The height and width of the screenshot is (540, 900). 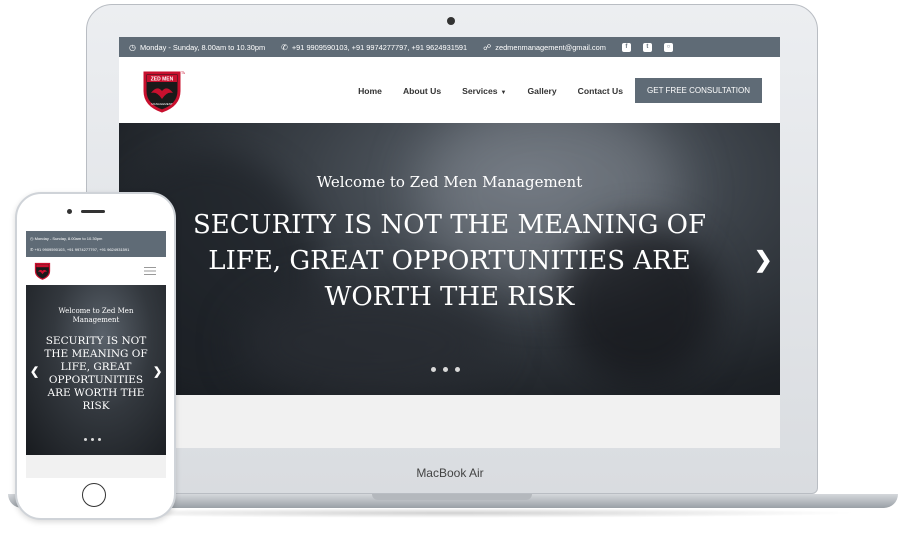 What do you see at coordinates (449, 369) in the screenshot?
I see `slide-indicators` at bounding box center [449, 369].